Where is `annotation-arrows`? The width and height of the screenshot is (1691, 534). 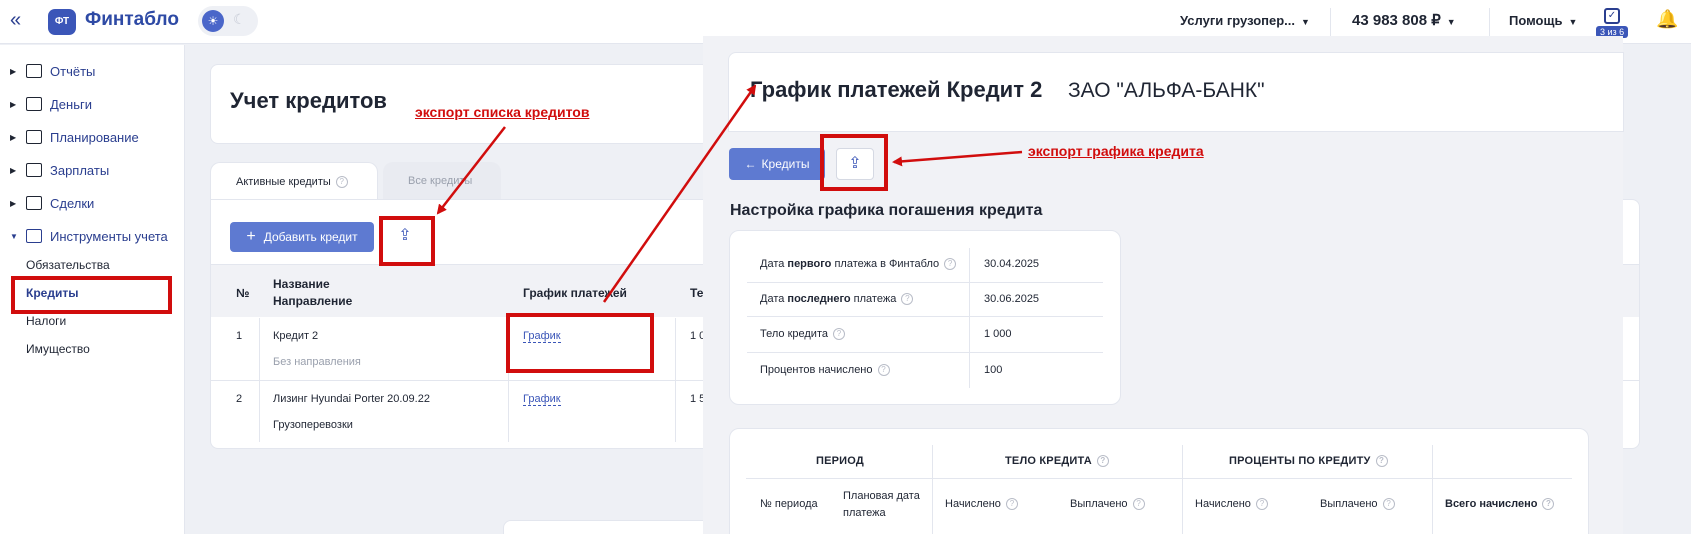
annotation-arrows is located at coordinates (729, 193).